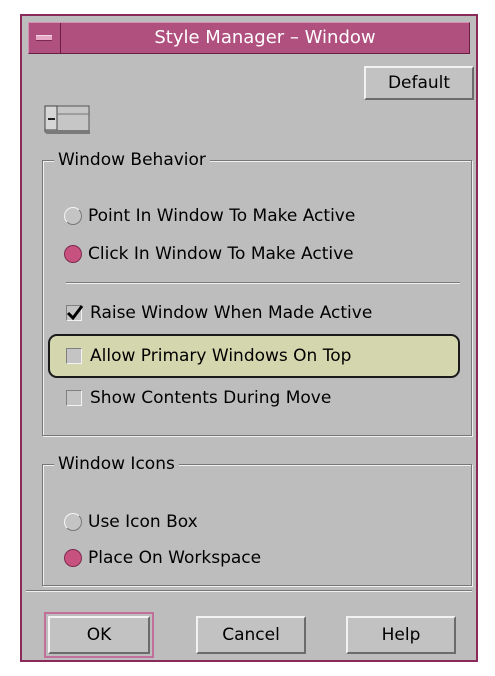  I want to click on radio-place-on-workspace: Place On Workspace, so click(162, 558).